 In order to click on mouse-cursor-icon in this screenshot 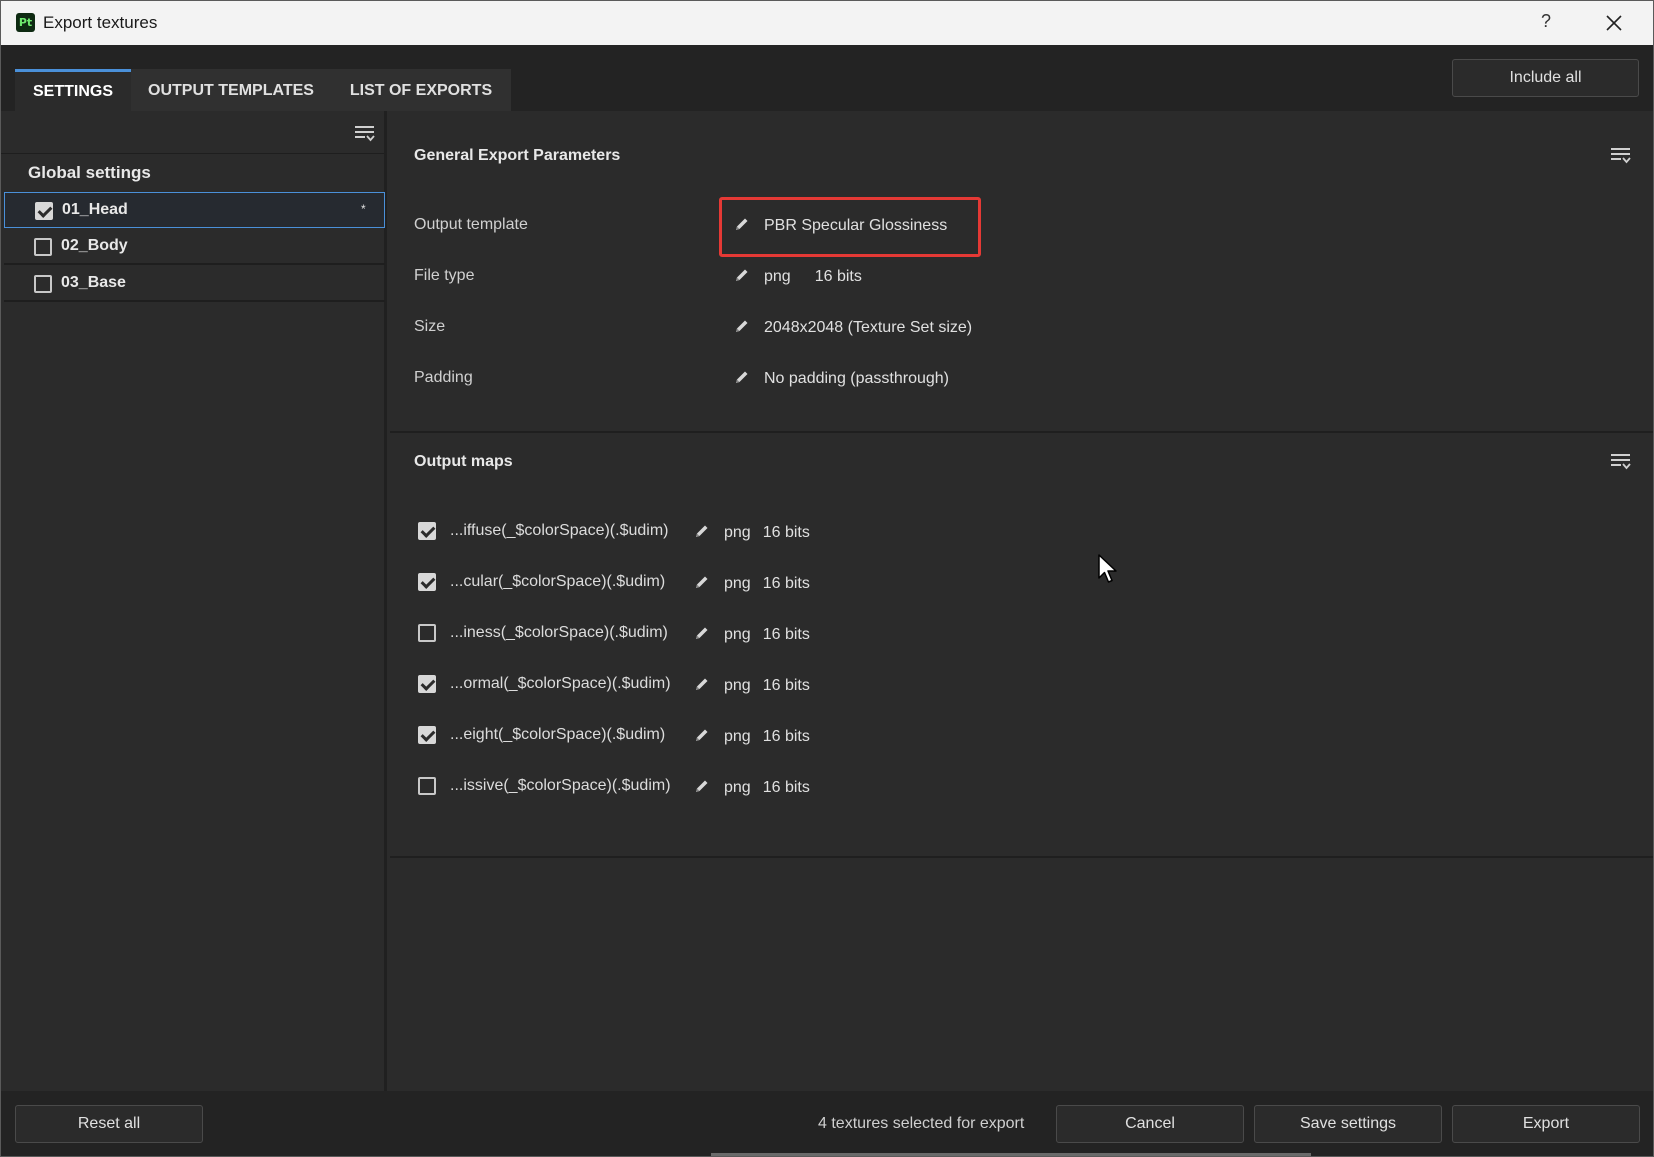, I will do `click(1107, 568)`.